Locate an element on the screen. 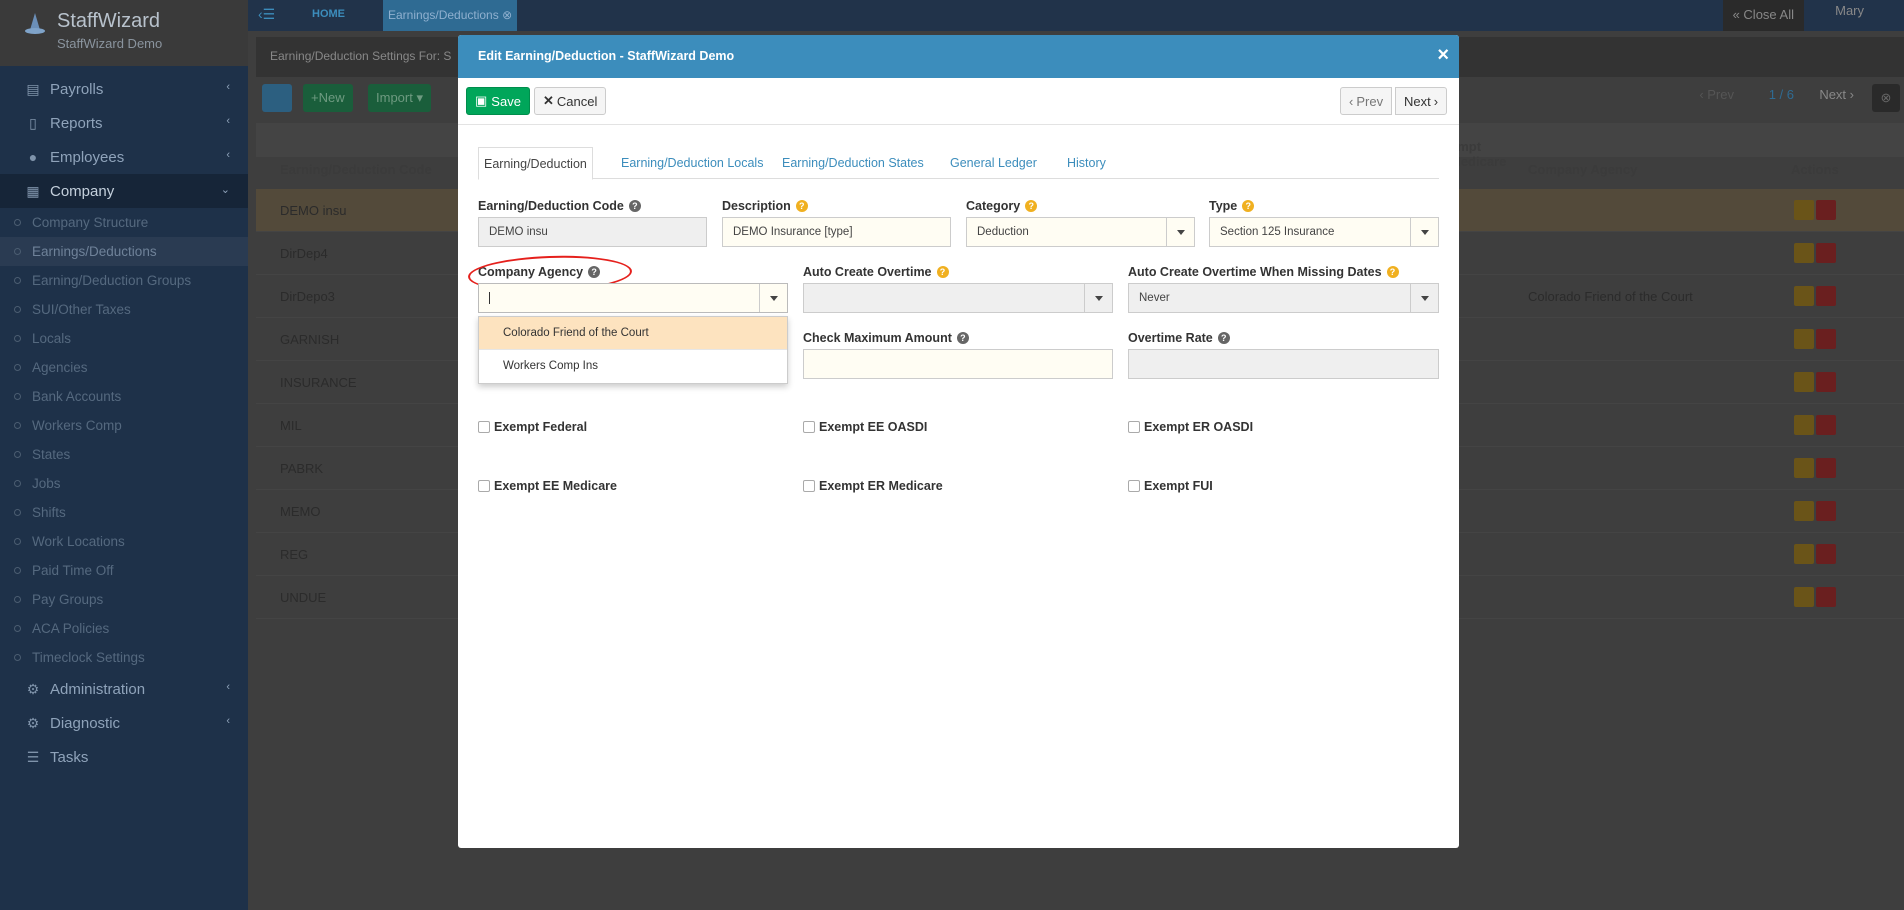  refresh-button is located at coordinates (277, 98).